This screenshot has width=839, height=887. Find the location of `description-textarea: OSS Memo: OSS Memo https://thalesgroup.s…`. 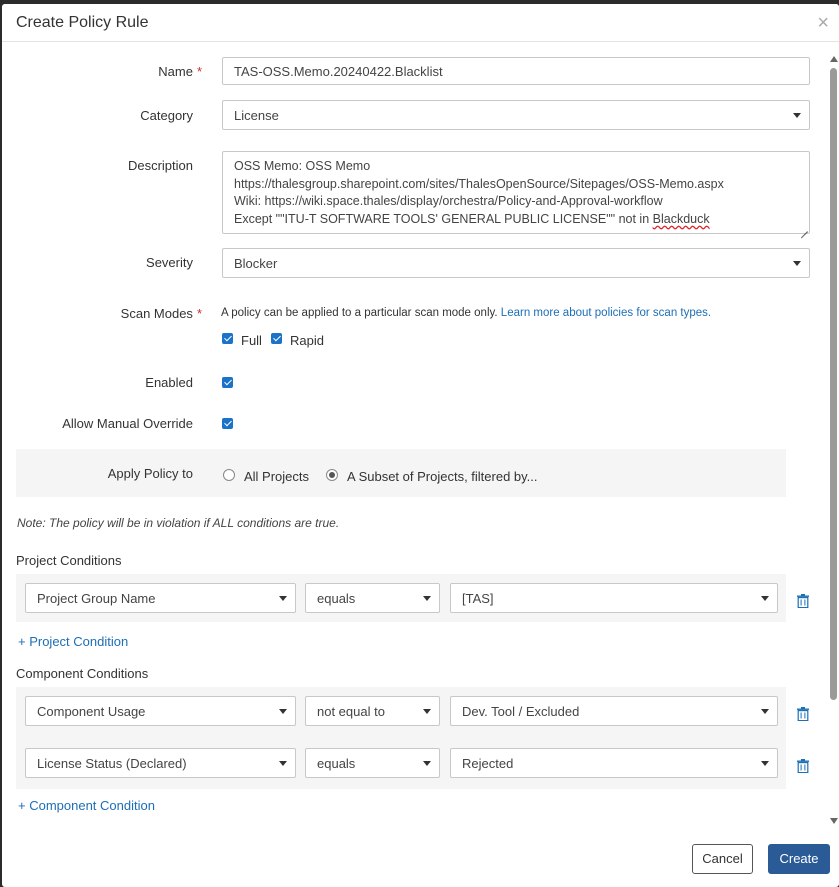

description-textarea: OSS Memo: OSS Memo https://thalesgroup.s… is located at coordinates (516, 192).